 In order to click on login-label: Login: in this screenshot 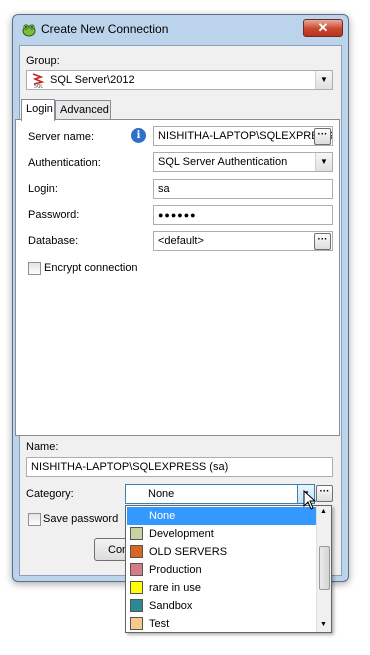, I will do `click(43, 189)`.